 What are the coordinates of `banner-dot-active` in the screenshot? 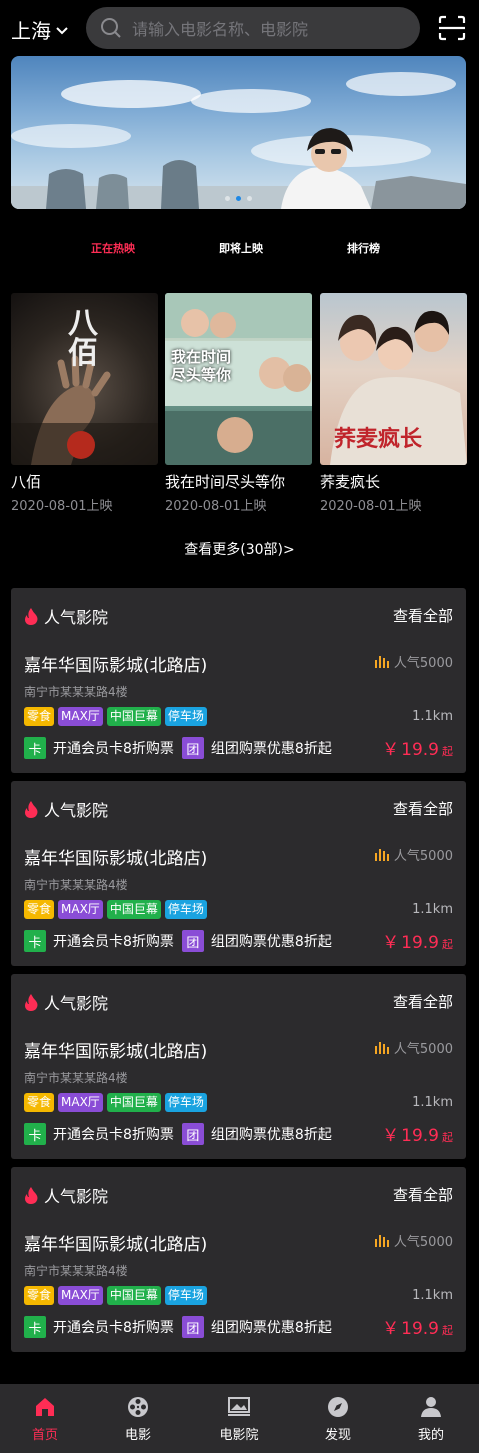 It's located at (238, 198).